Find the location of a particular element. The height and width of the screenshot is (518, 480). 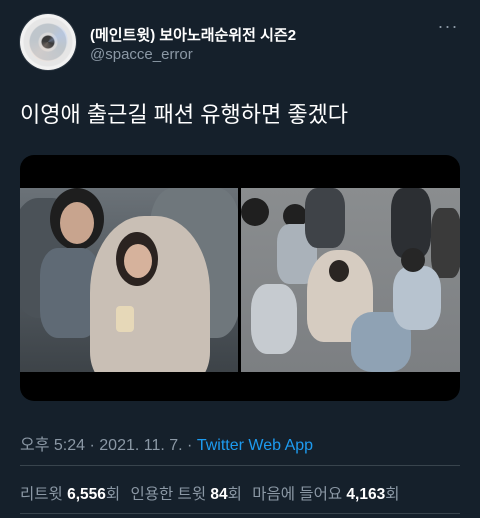

likes-count: 4,163 is located at coordinates (366, 494).